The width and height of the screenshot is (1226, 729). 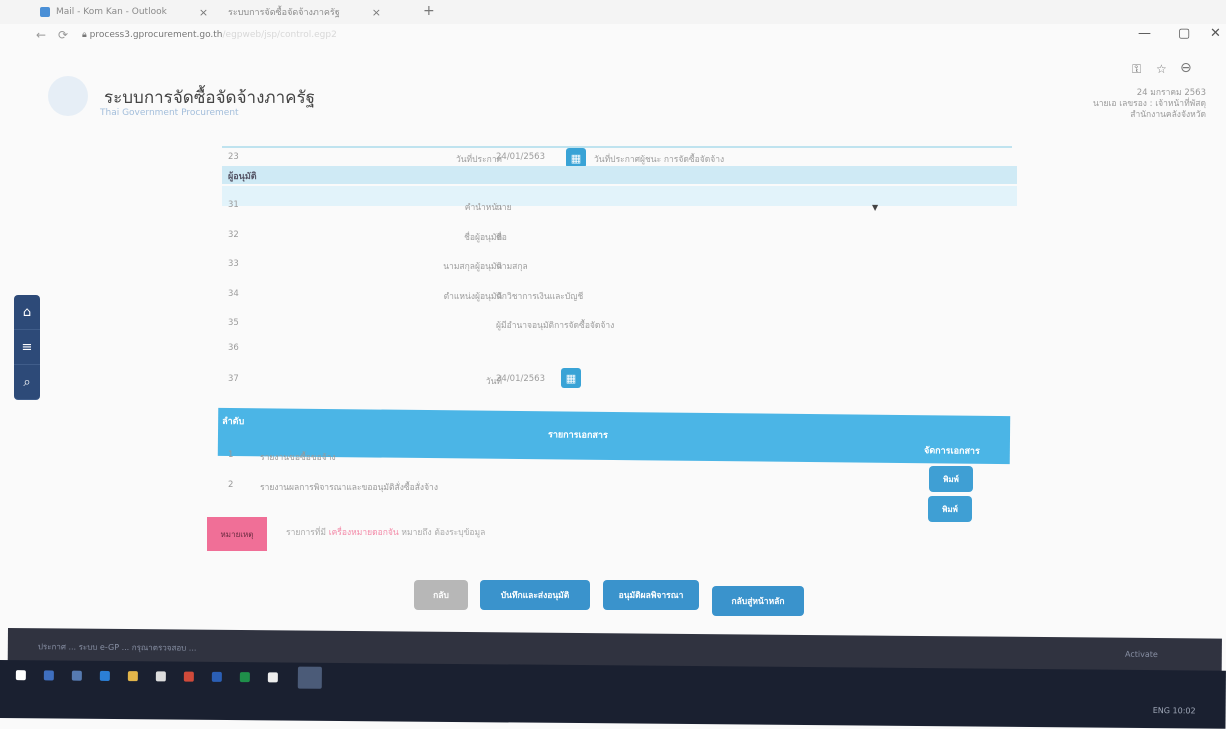 What do you see at coordinates (617, 381) in the screenshot?
I see `form-row-date: 37 วันที่ 24/01/2563` at bounding box center [617, 381].